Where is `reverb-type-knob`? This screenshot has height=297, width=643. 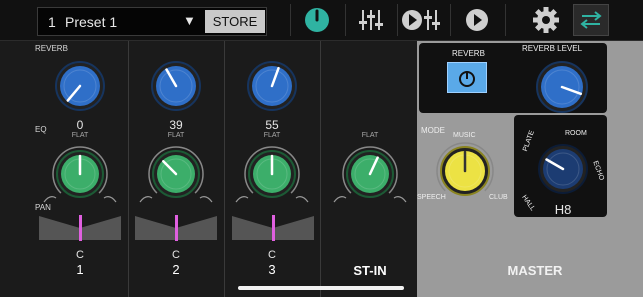
reverb-type-knob is located at coordinates (563, 169).